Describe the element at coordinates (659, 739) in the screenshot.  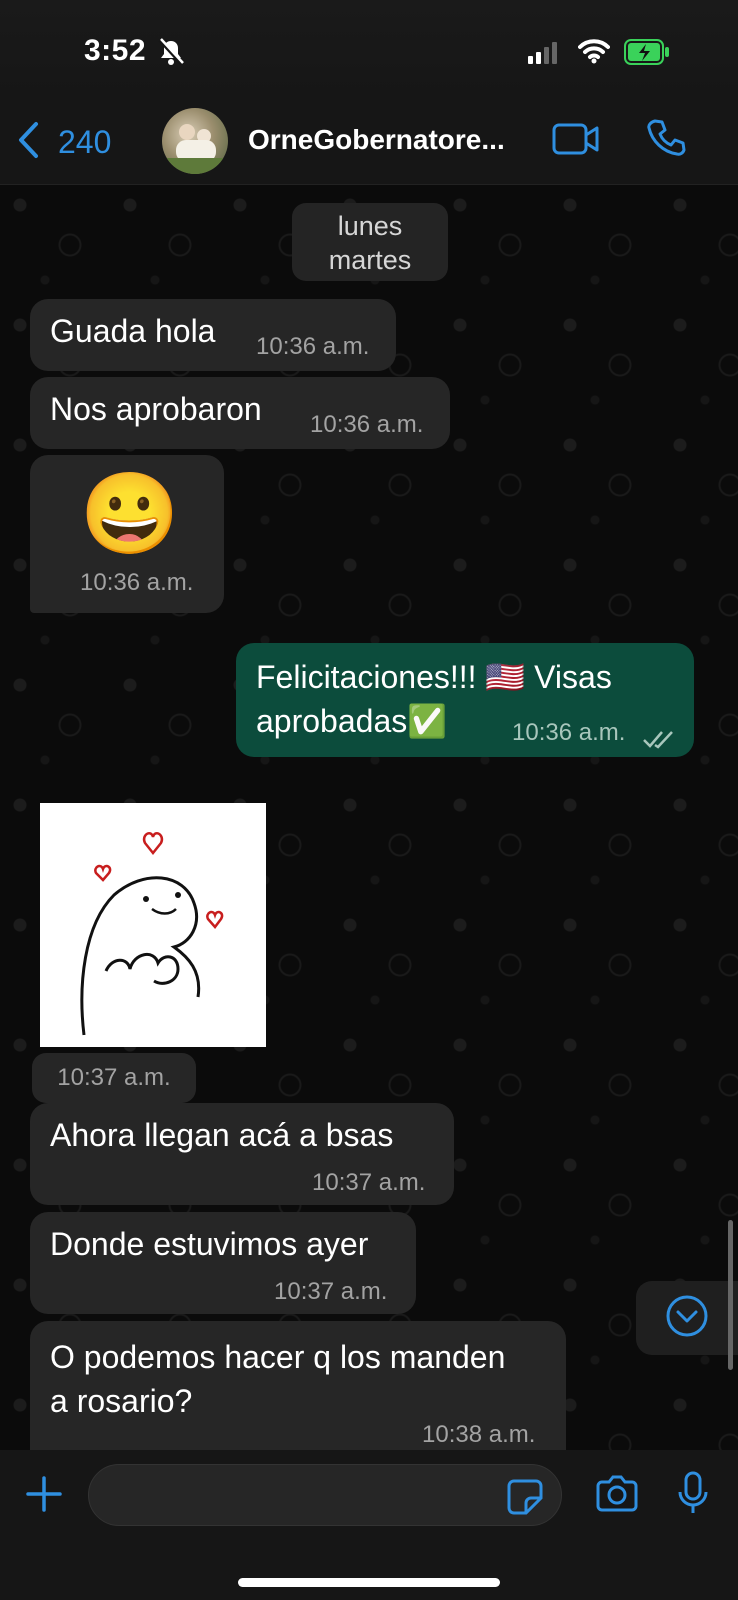
I see `double-check-icon` at that location.